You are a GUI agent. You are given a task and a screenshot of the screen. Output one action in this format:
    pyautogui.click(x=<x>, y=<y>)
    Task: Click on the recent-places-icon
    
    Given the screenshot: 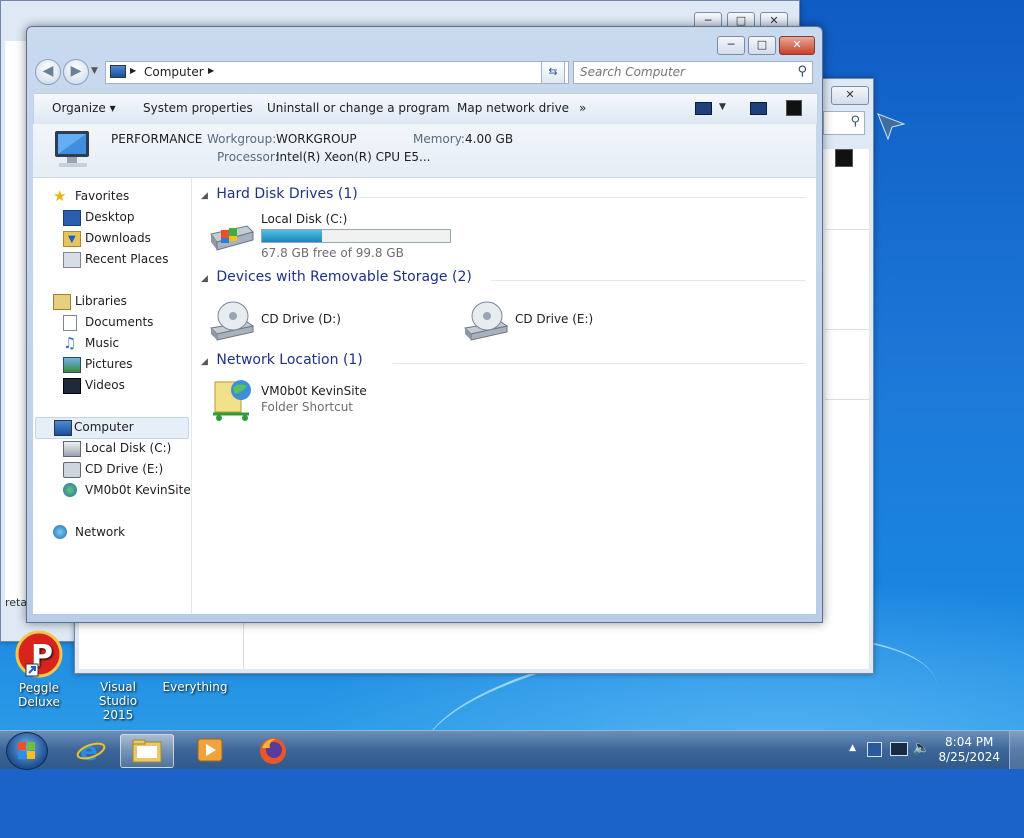 What is the action you would take?
    pyautogui.click(x=72, y=260)
    